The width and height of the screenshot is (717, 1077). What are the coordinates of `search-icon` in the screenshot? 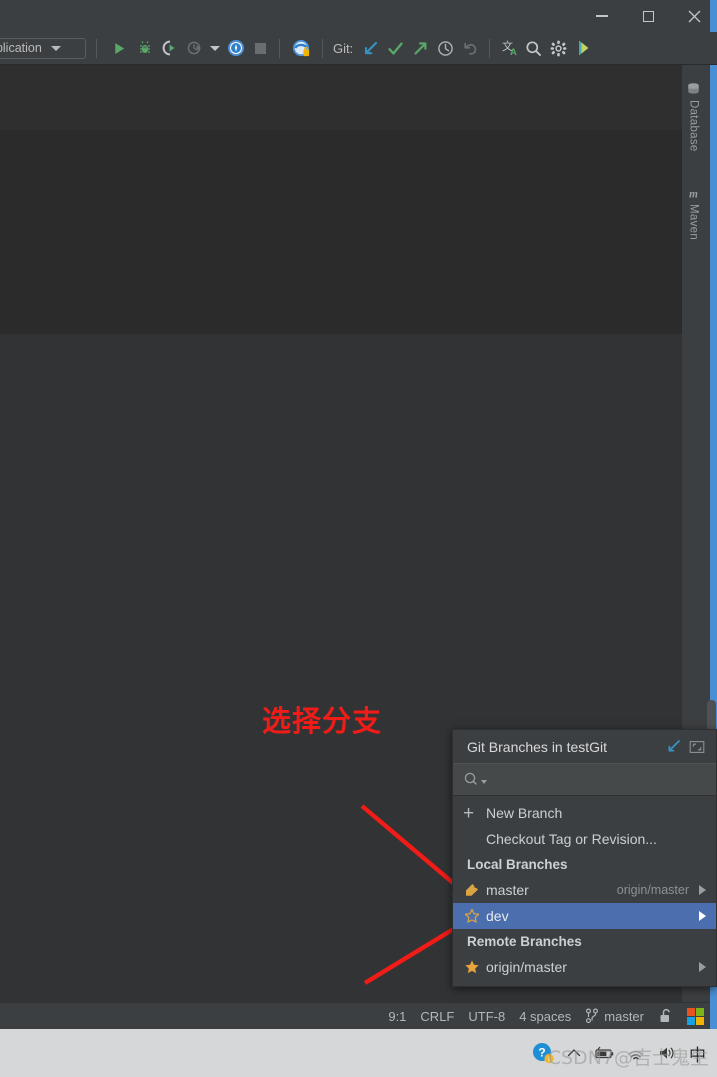 It's located at (470, 778).